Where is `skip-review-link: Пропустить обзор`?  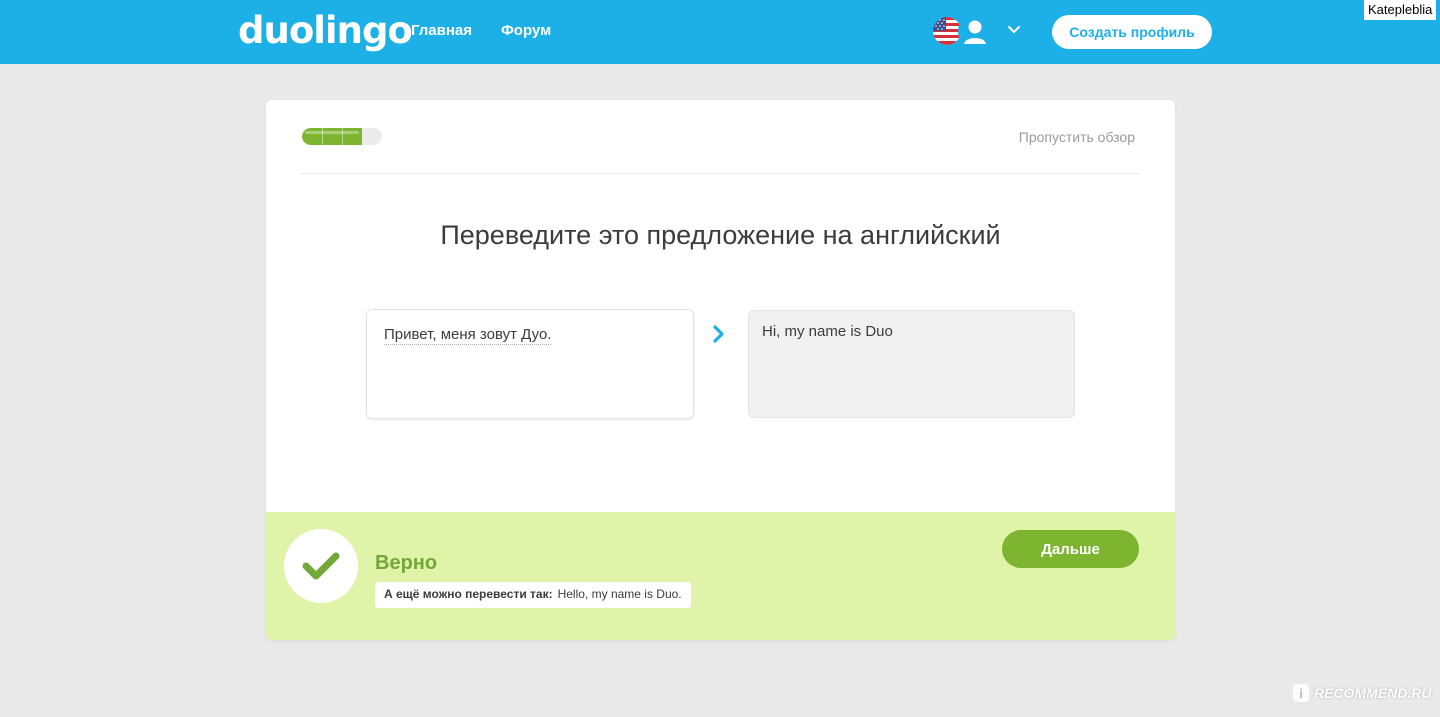
skip-review-link: Пропустить обзор is located at coordinates (1077, 137).